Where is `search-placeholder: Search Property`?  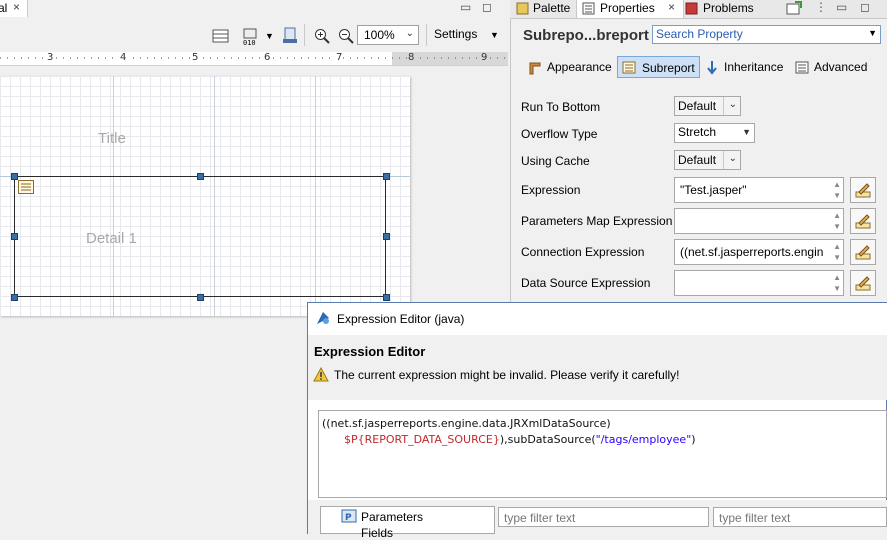
search-placeholder: Search Property is located at coordinates (699, 34).